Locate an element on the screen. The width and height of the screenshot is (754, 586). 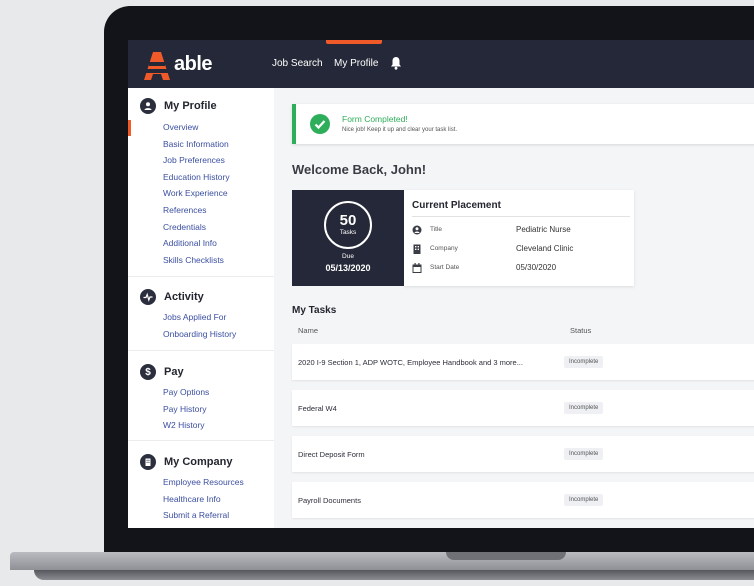
able-logo: able is located at coordinates (180, 65).